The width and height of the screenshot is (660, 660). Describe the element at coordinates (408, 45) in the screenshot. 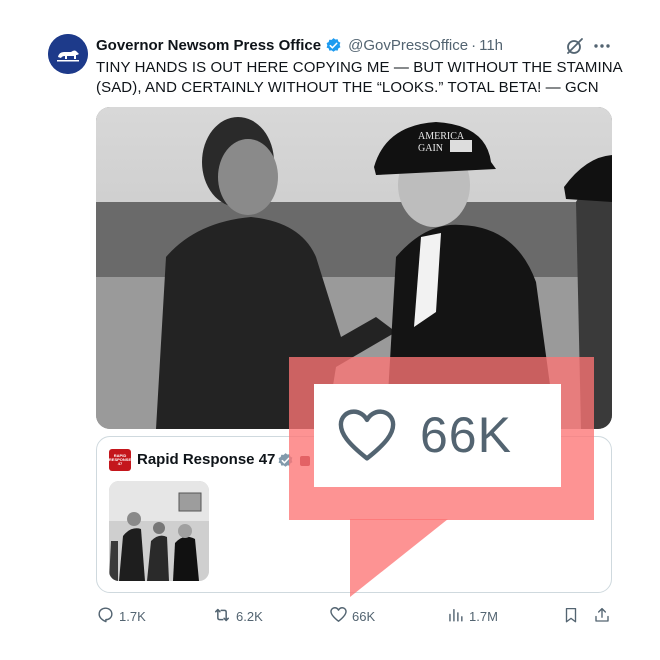

I see `handle: @GovPressOffice` at that location.